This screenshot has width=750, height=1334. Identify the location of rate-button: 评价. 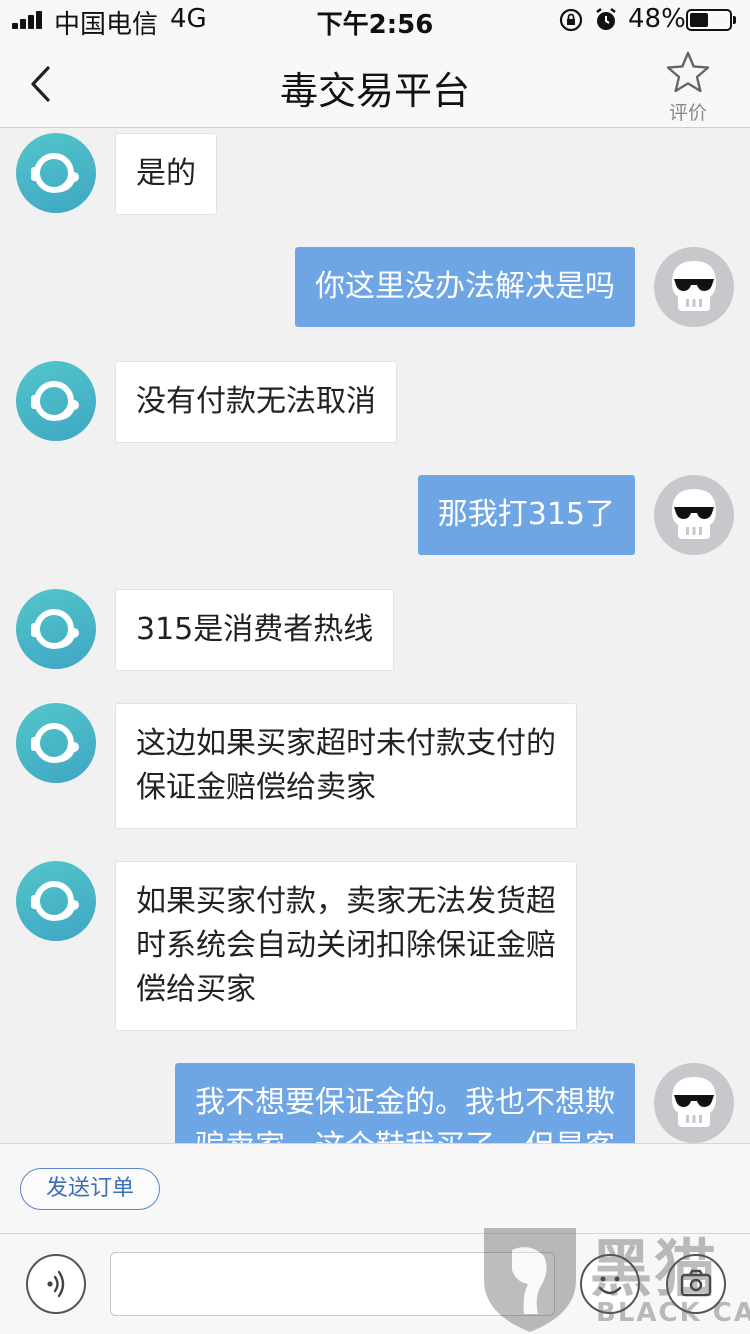
(688, 87).